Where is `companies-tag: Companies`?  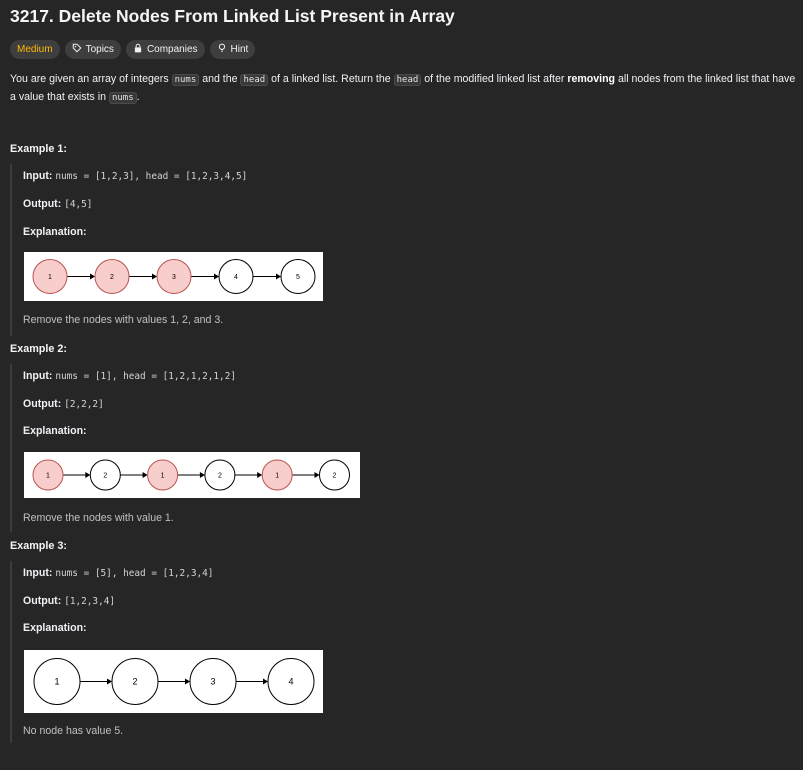 companies-tag: Companies is located at coordinates (165, 49).